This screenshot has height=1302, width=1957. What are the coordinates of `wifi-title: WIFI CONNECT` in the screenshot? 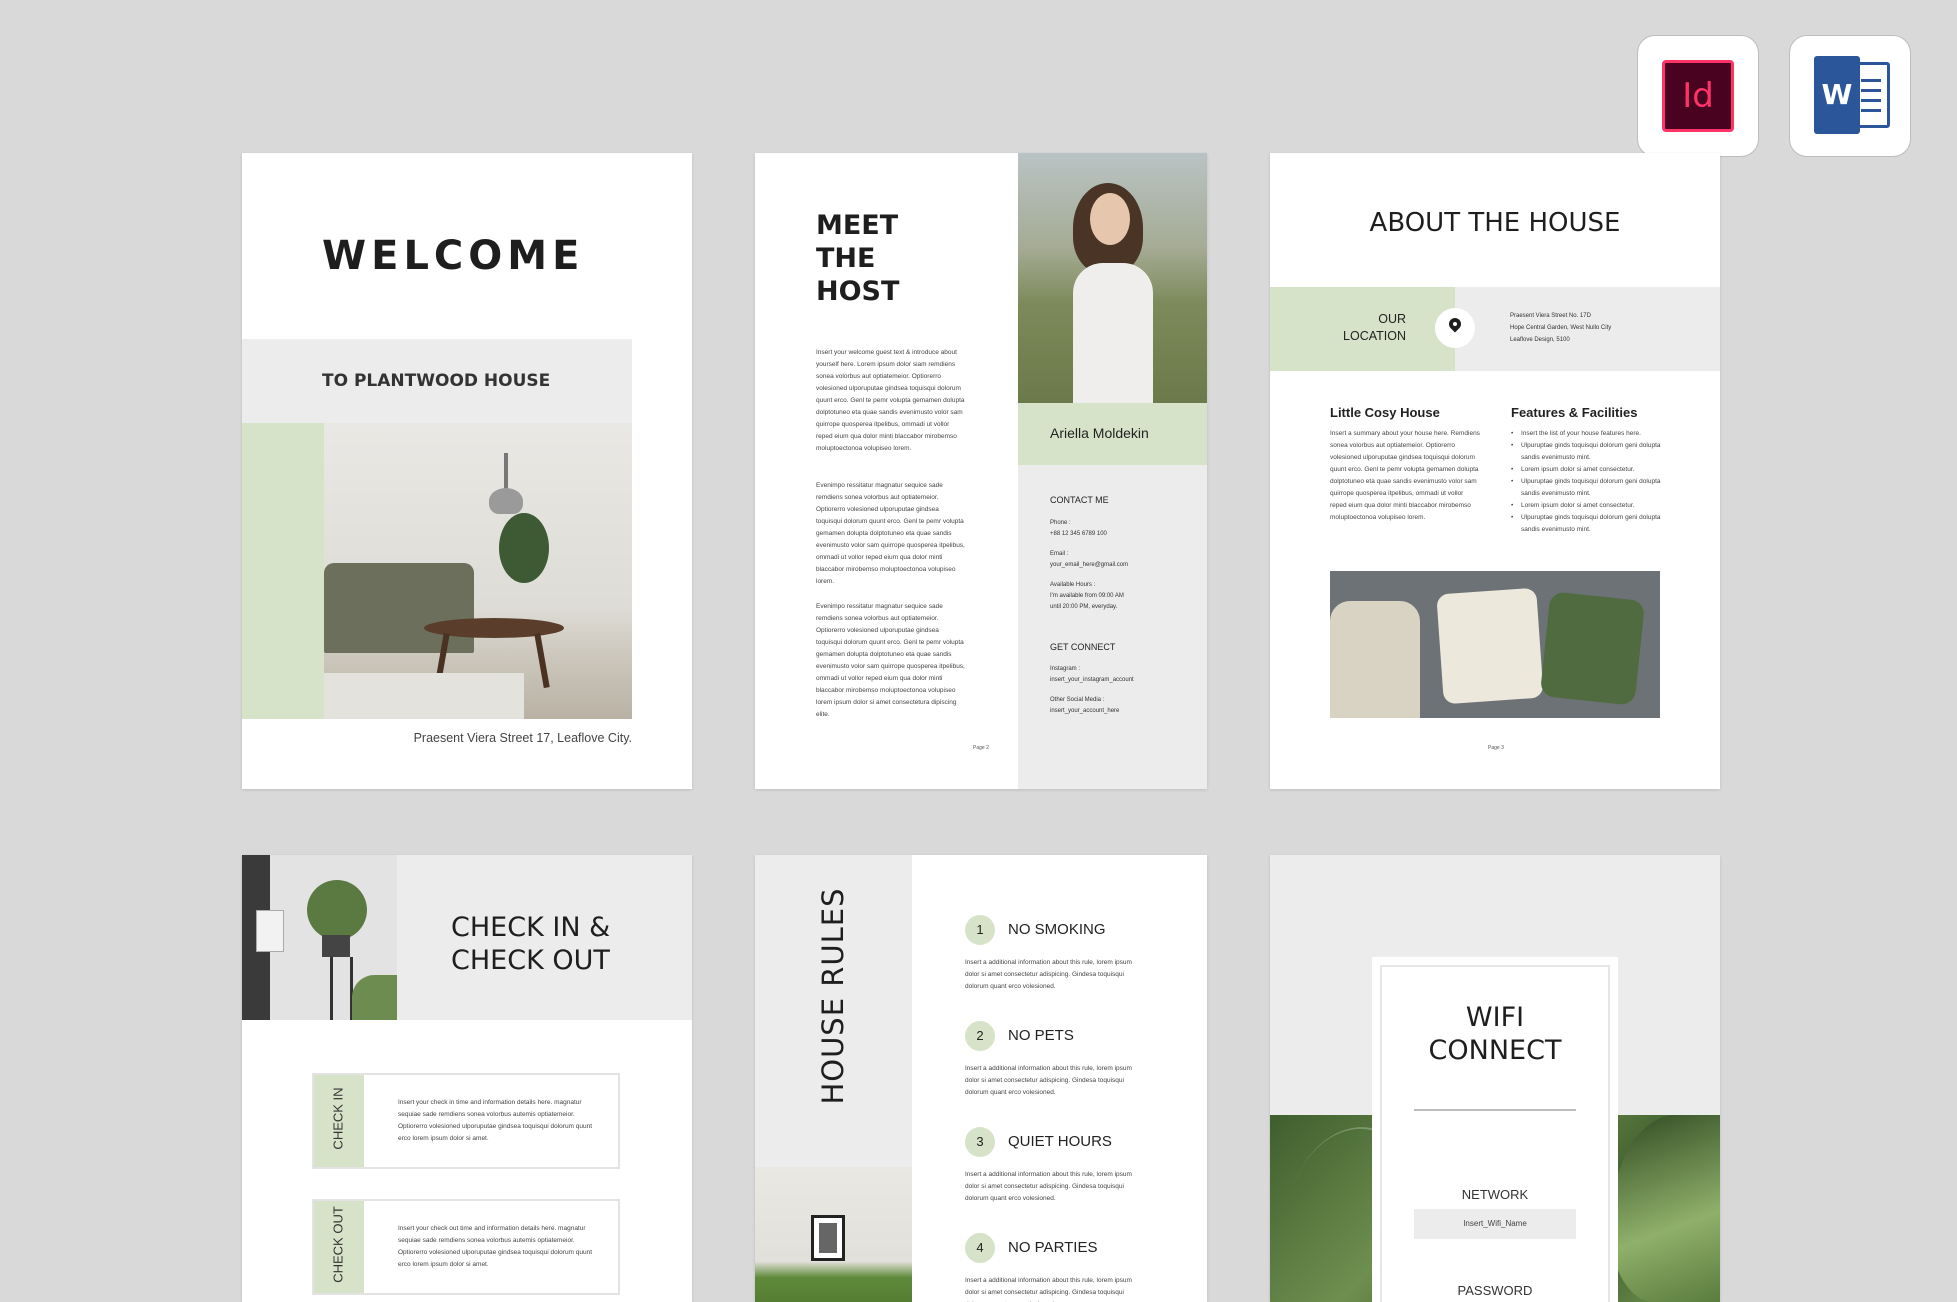 It's located at (1495, 1034).